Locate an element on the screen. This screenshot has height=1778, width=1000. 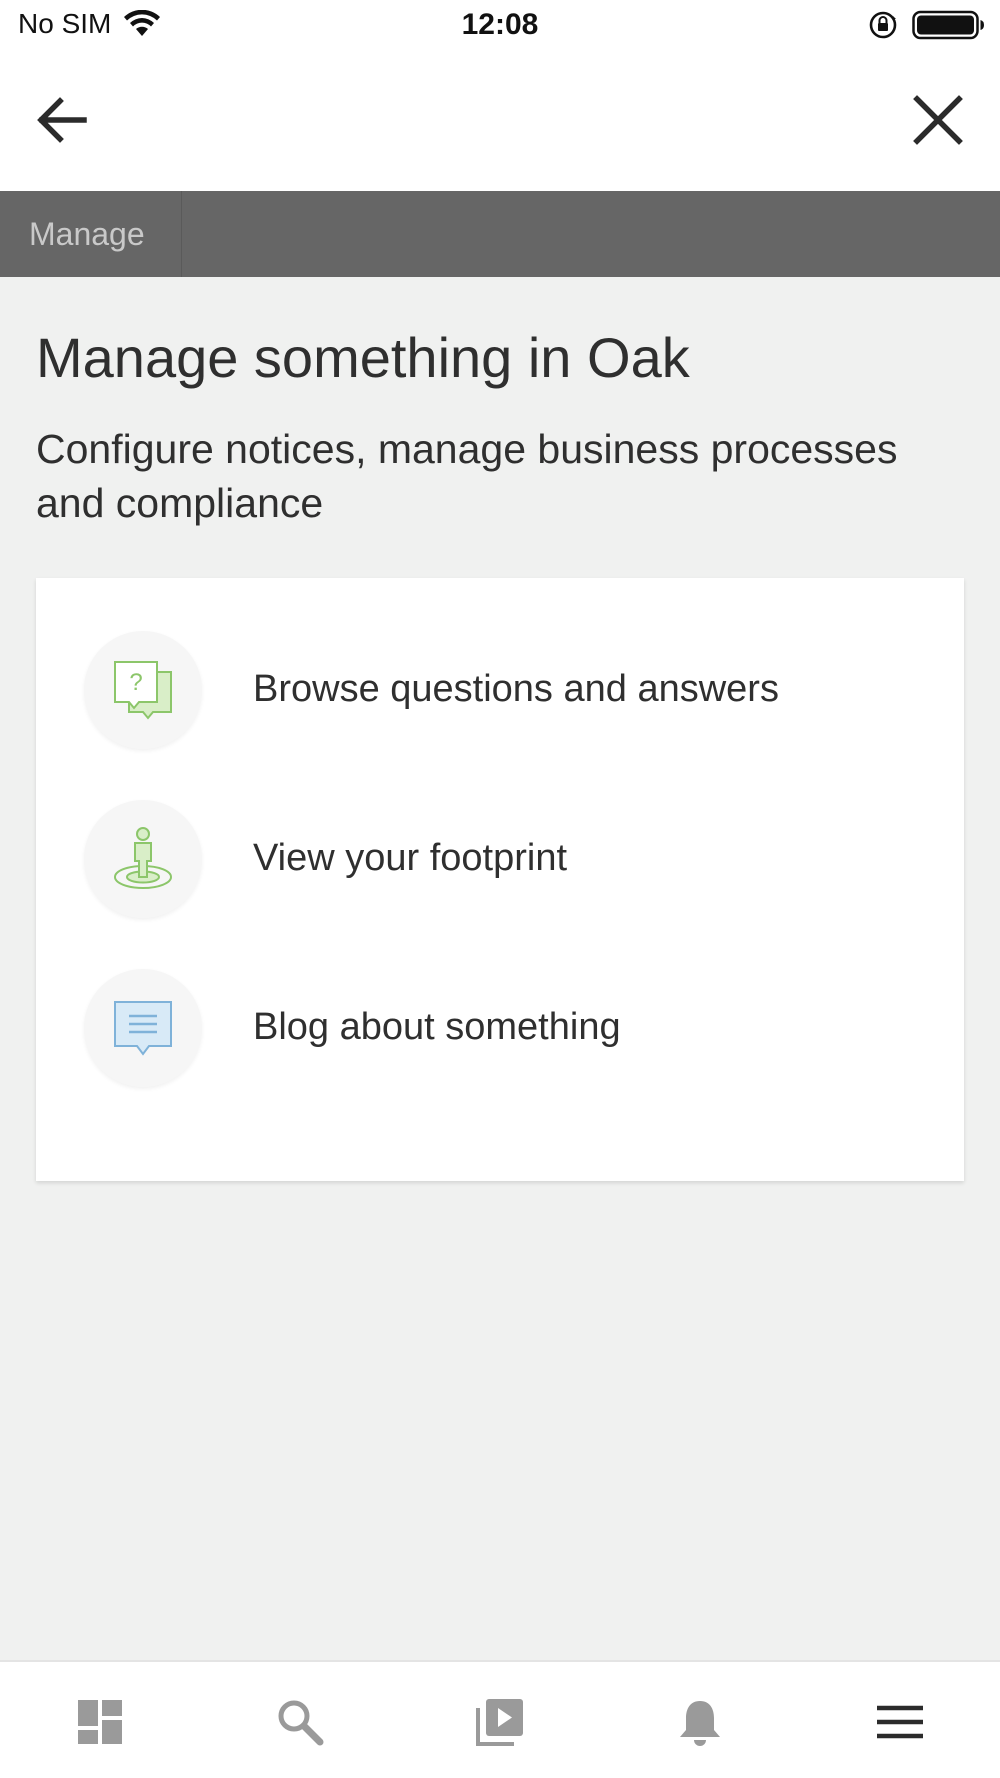
icon-circle: ? is located at coordinates (143, 690).